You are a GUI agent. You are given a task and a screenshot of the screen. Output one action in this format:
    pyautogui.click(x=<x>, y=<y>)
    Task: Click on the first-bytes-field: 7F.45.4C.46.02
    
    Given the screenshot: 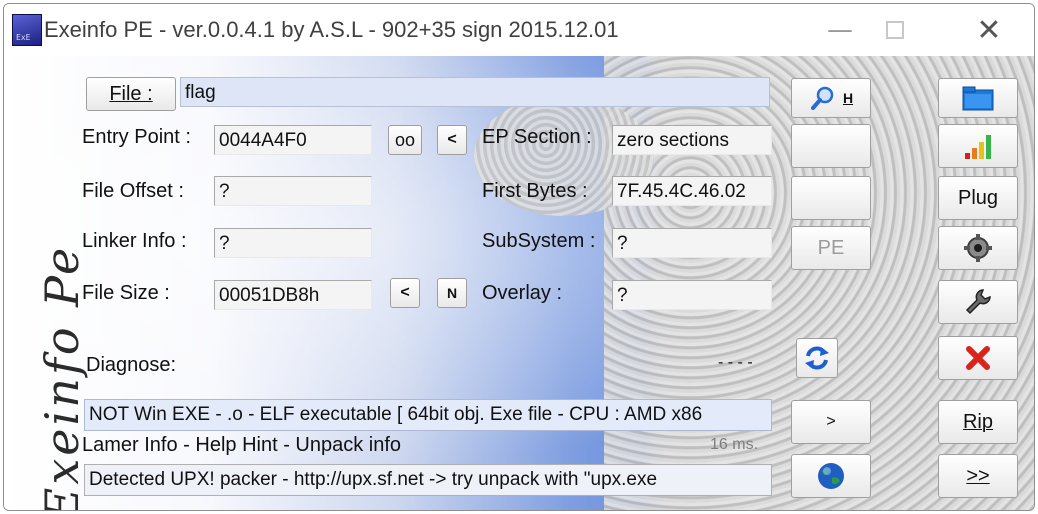 What is the action you would take?
    pyautogui.click(x=692, y=191)
    